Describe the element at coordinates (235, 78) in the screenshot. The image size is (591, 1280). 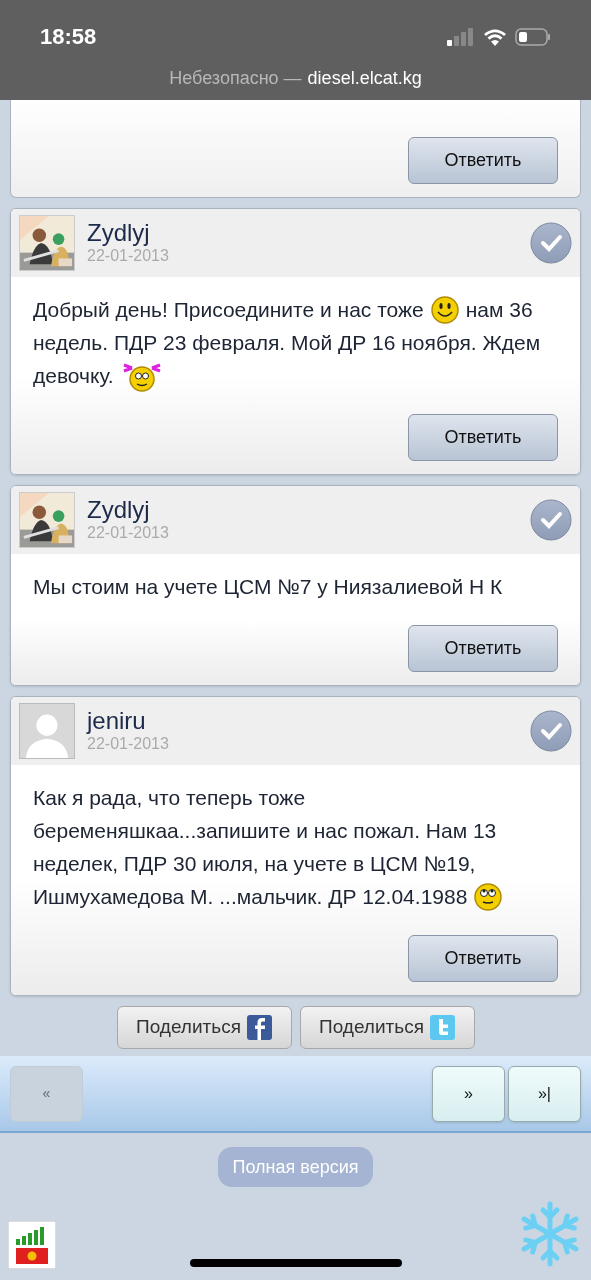
I see `security-label: Небезопасно —` at that location.